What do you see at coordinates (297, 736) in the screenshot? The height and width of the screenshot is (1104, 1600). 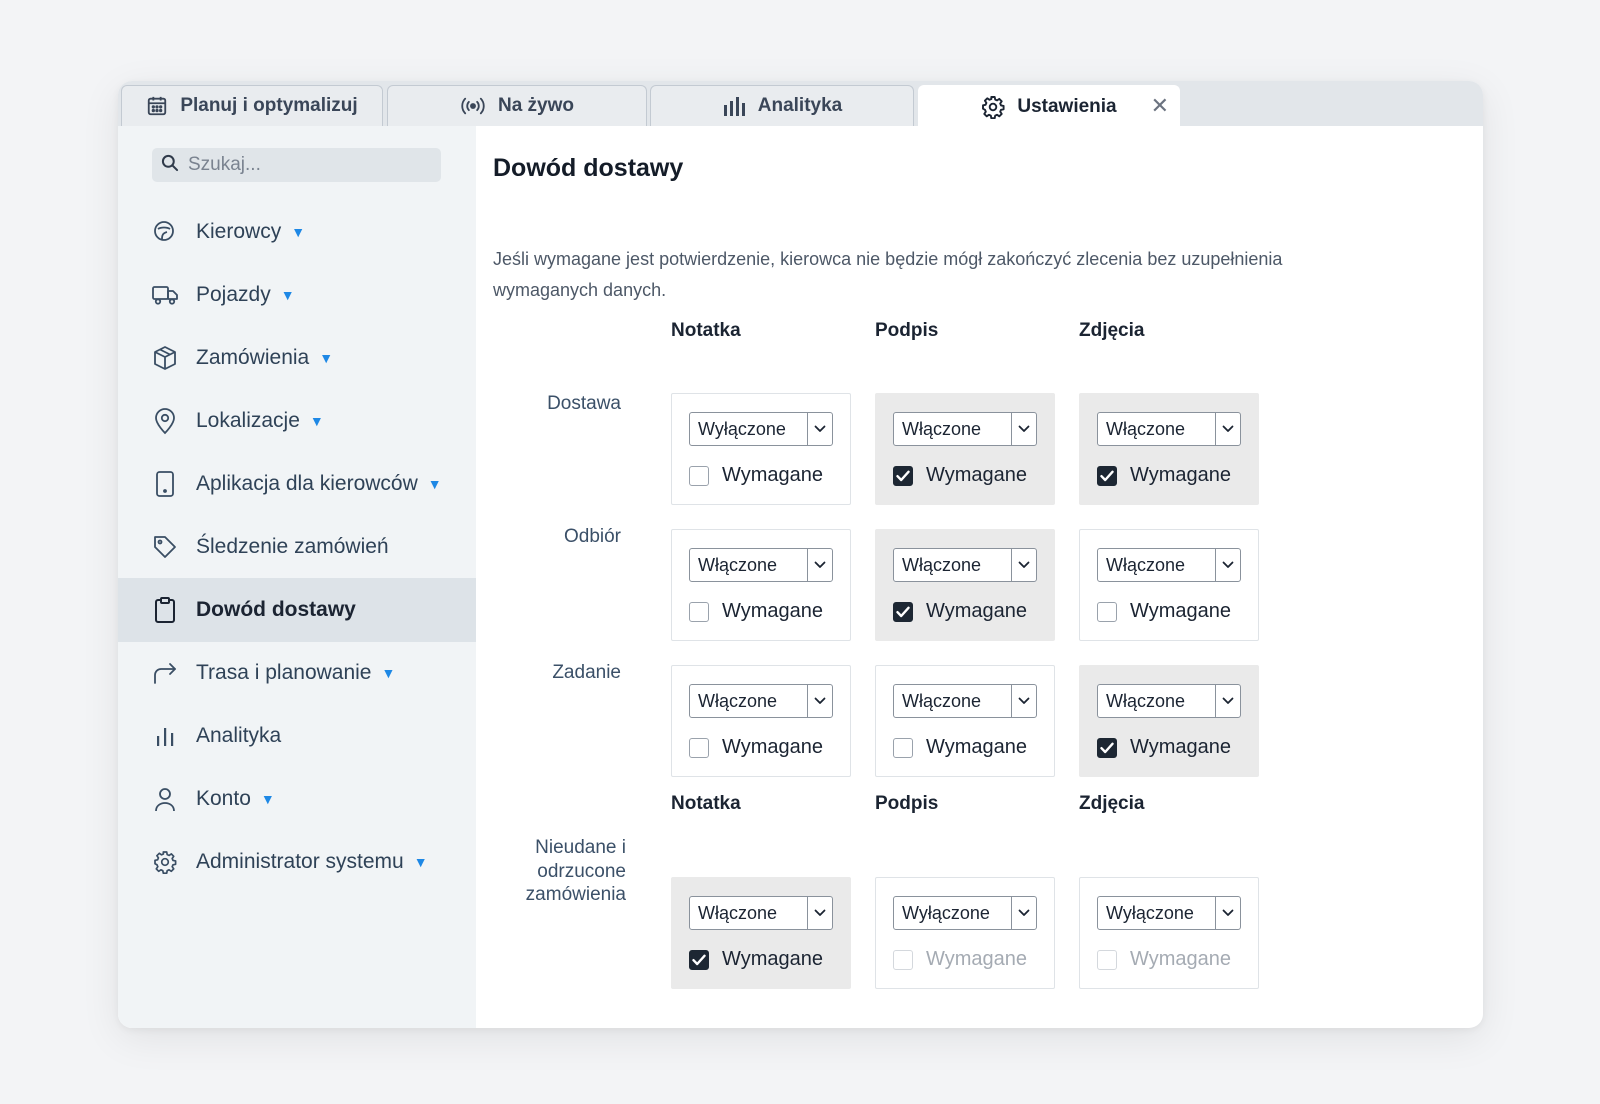 I see `sidebar-item-analityka: Analityka` at bounding box center [297, 736].